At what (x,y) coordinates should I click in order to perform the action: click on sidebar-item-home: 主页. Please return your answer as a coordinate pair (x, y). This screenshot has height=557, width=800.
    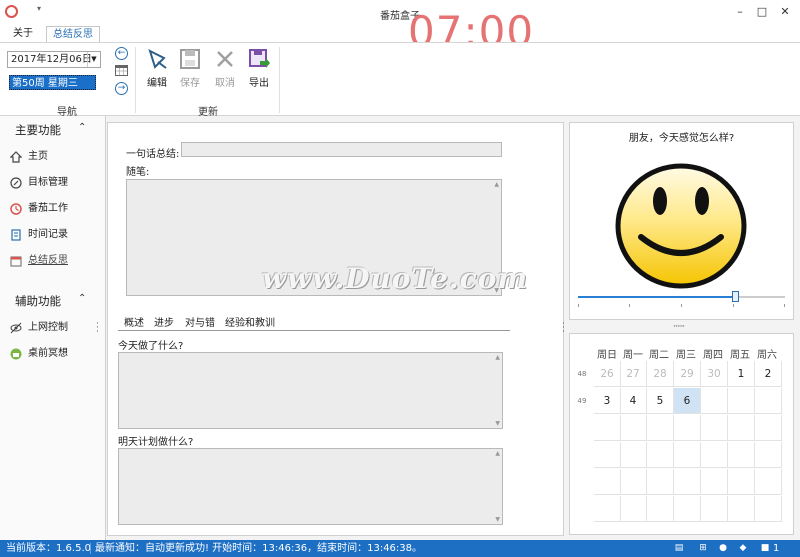
    Looking at the image, I should click on (54, 157).